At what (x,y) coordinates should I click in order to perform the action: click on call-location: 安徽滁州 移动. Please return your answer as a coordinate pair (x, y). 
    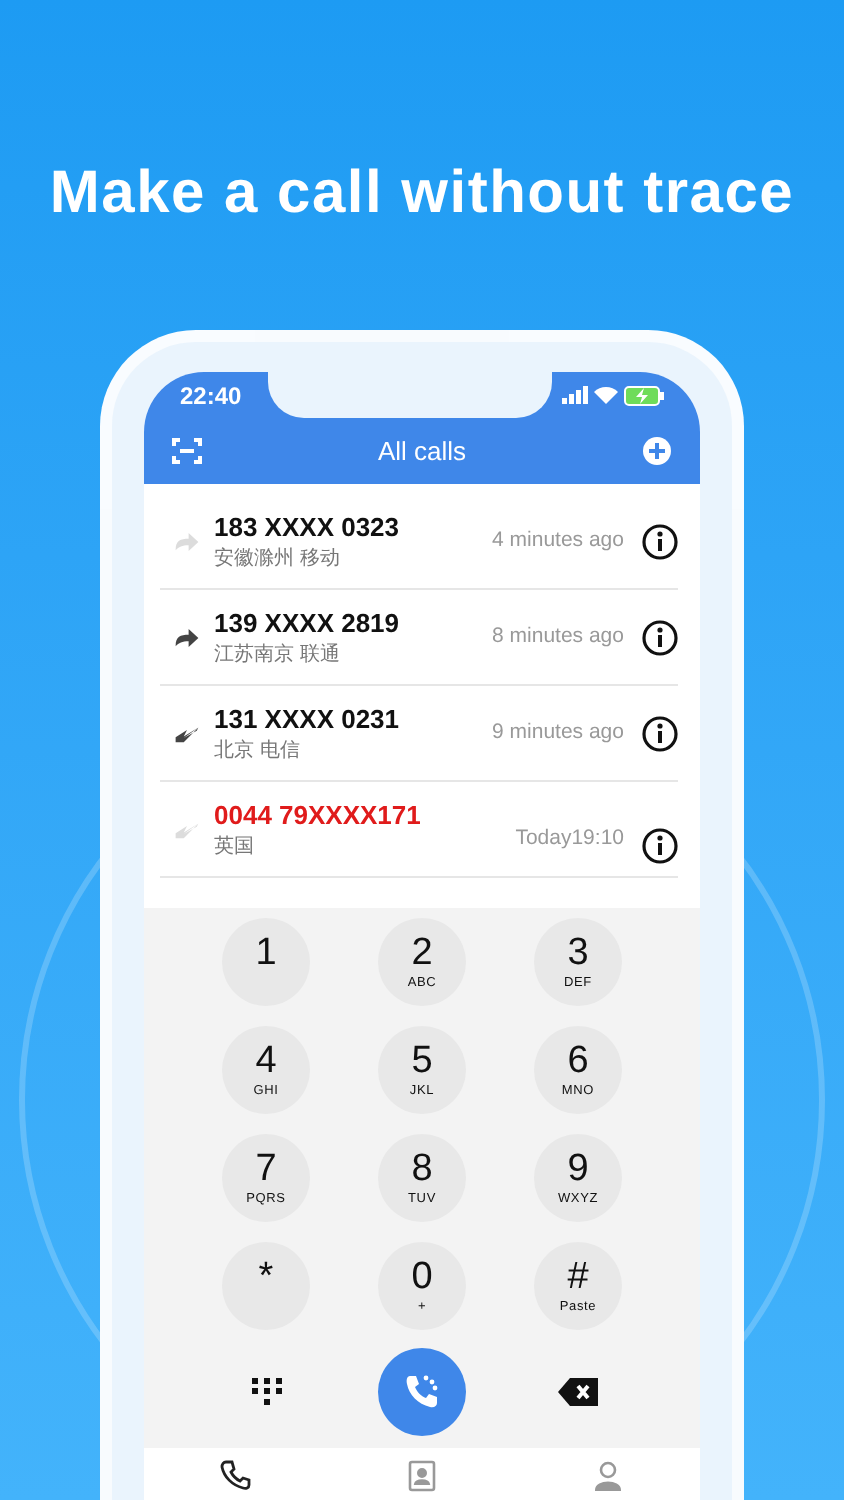
    Looking at the image, I should click on (278, 559).